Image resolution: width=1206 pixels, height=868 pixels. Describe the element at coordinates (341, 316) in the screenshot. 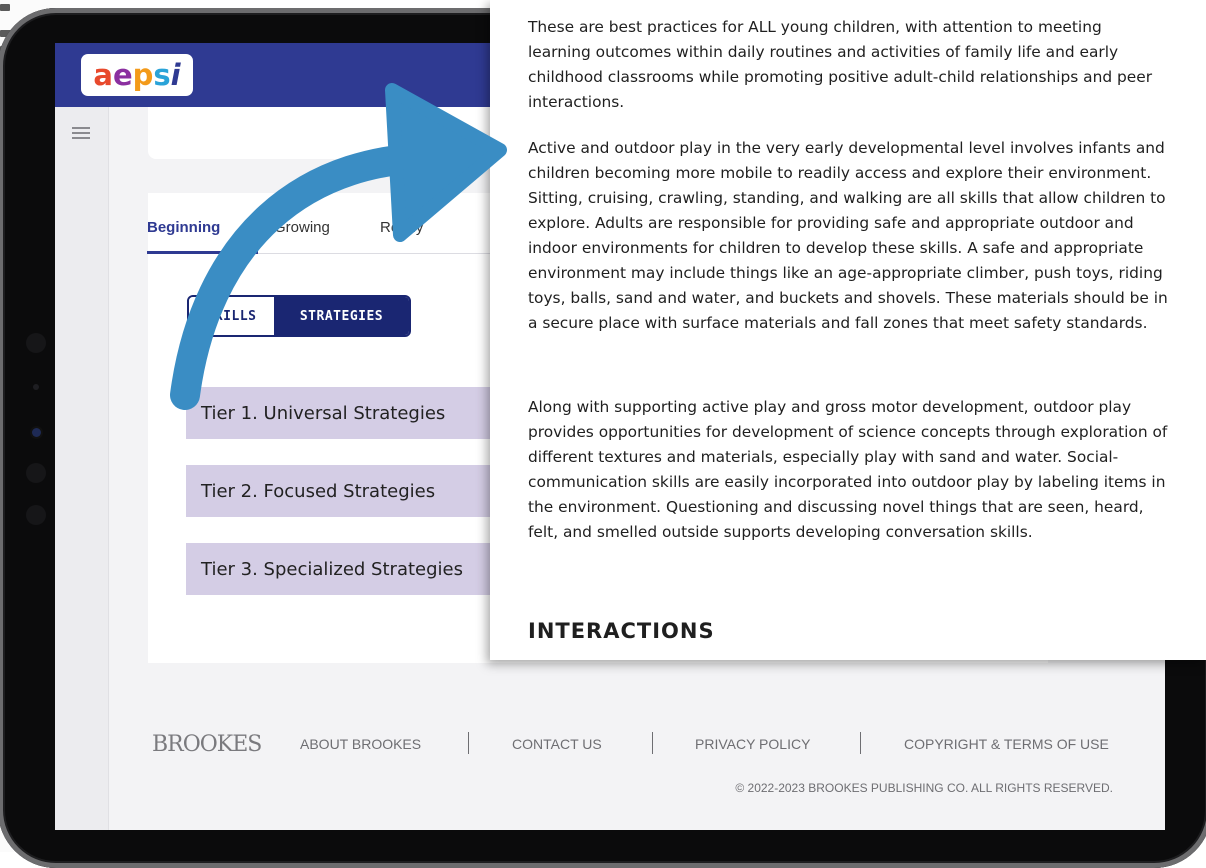

I see `strategies-toggle-button: STRATEGIES` at that location.